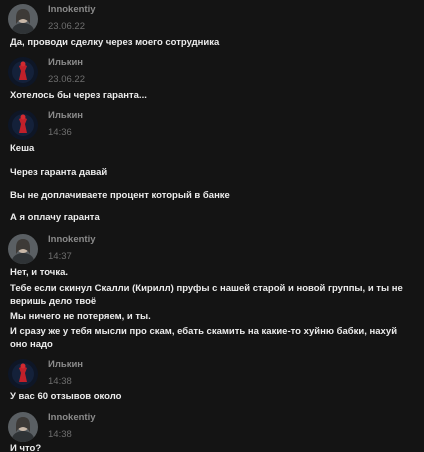  What do you see at coordinates (60, 132) in the screenshot?
I see `message-time: 14:36` at bounding box center [60, 132].